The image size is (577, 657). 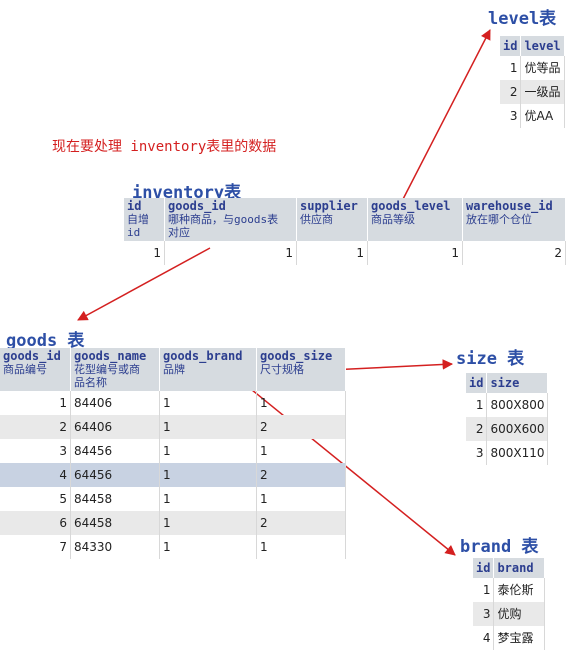 What do you see at coordinates (115, 451) in the screenshot?
I see `goods-cell: 84456` at bounding box center [115, 451].